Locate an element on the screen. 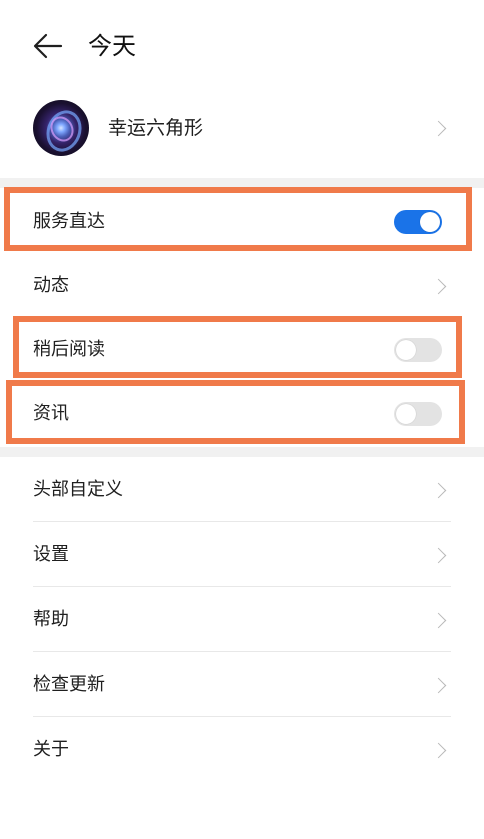 This screenshot has height=839, width=484. back-button is located at coordinates (48, 46).